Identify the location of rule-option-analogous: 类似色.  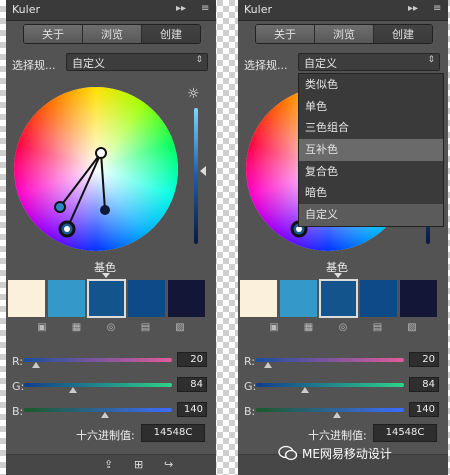
(371, 85).